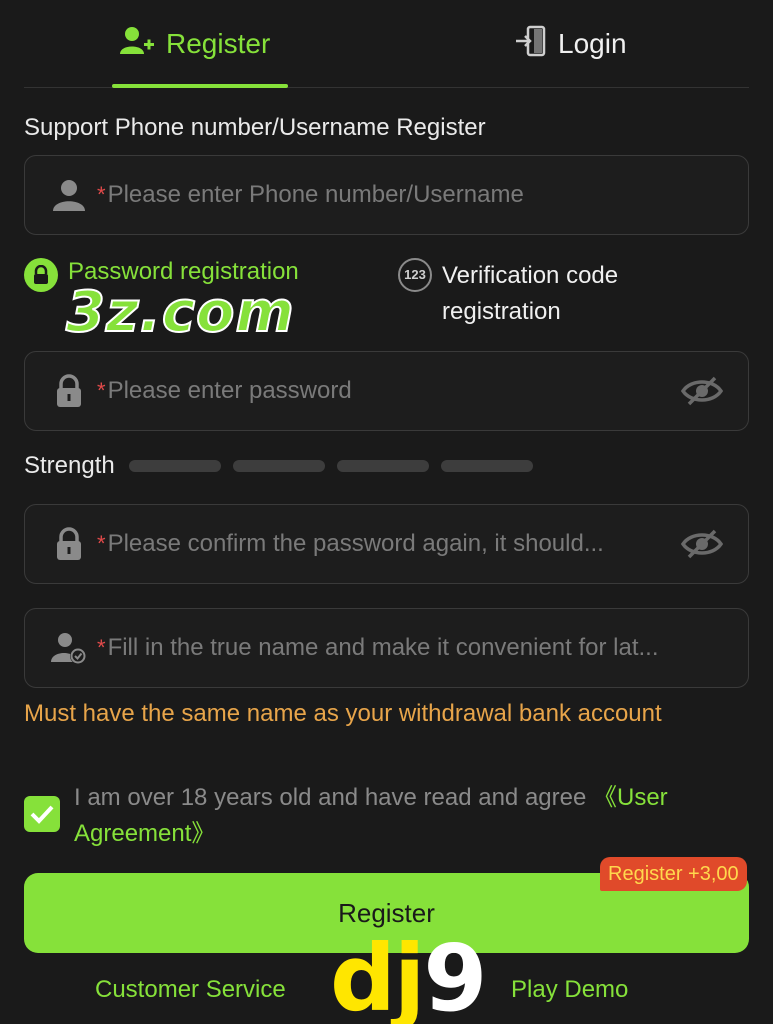 The image size is (773, 1024). I want to click on watermark-logo: 3z.com, so click(180, 312).